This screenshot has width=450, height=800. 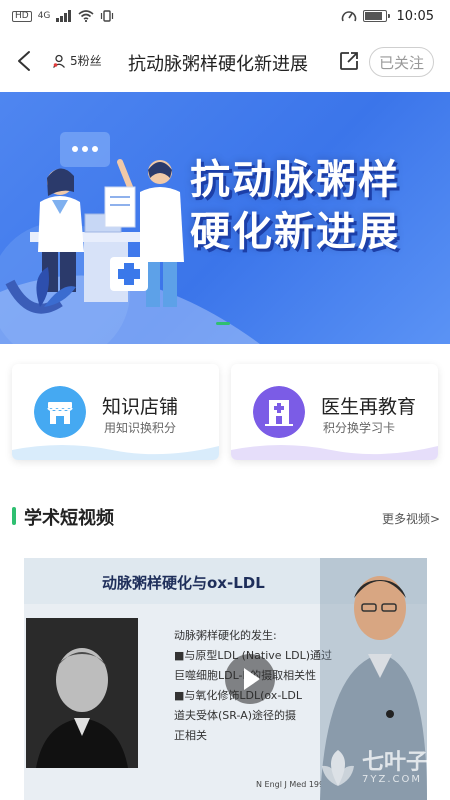 What do you see at coordinates (82, 693) in the screenshot?
I see `portrait-image` at bounding box center [82, 693].